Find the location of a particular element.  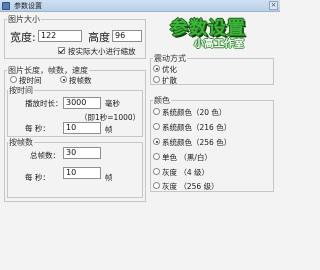

height-label: 高度 is located at coordinates (99, 37).